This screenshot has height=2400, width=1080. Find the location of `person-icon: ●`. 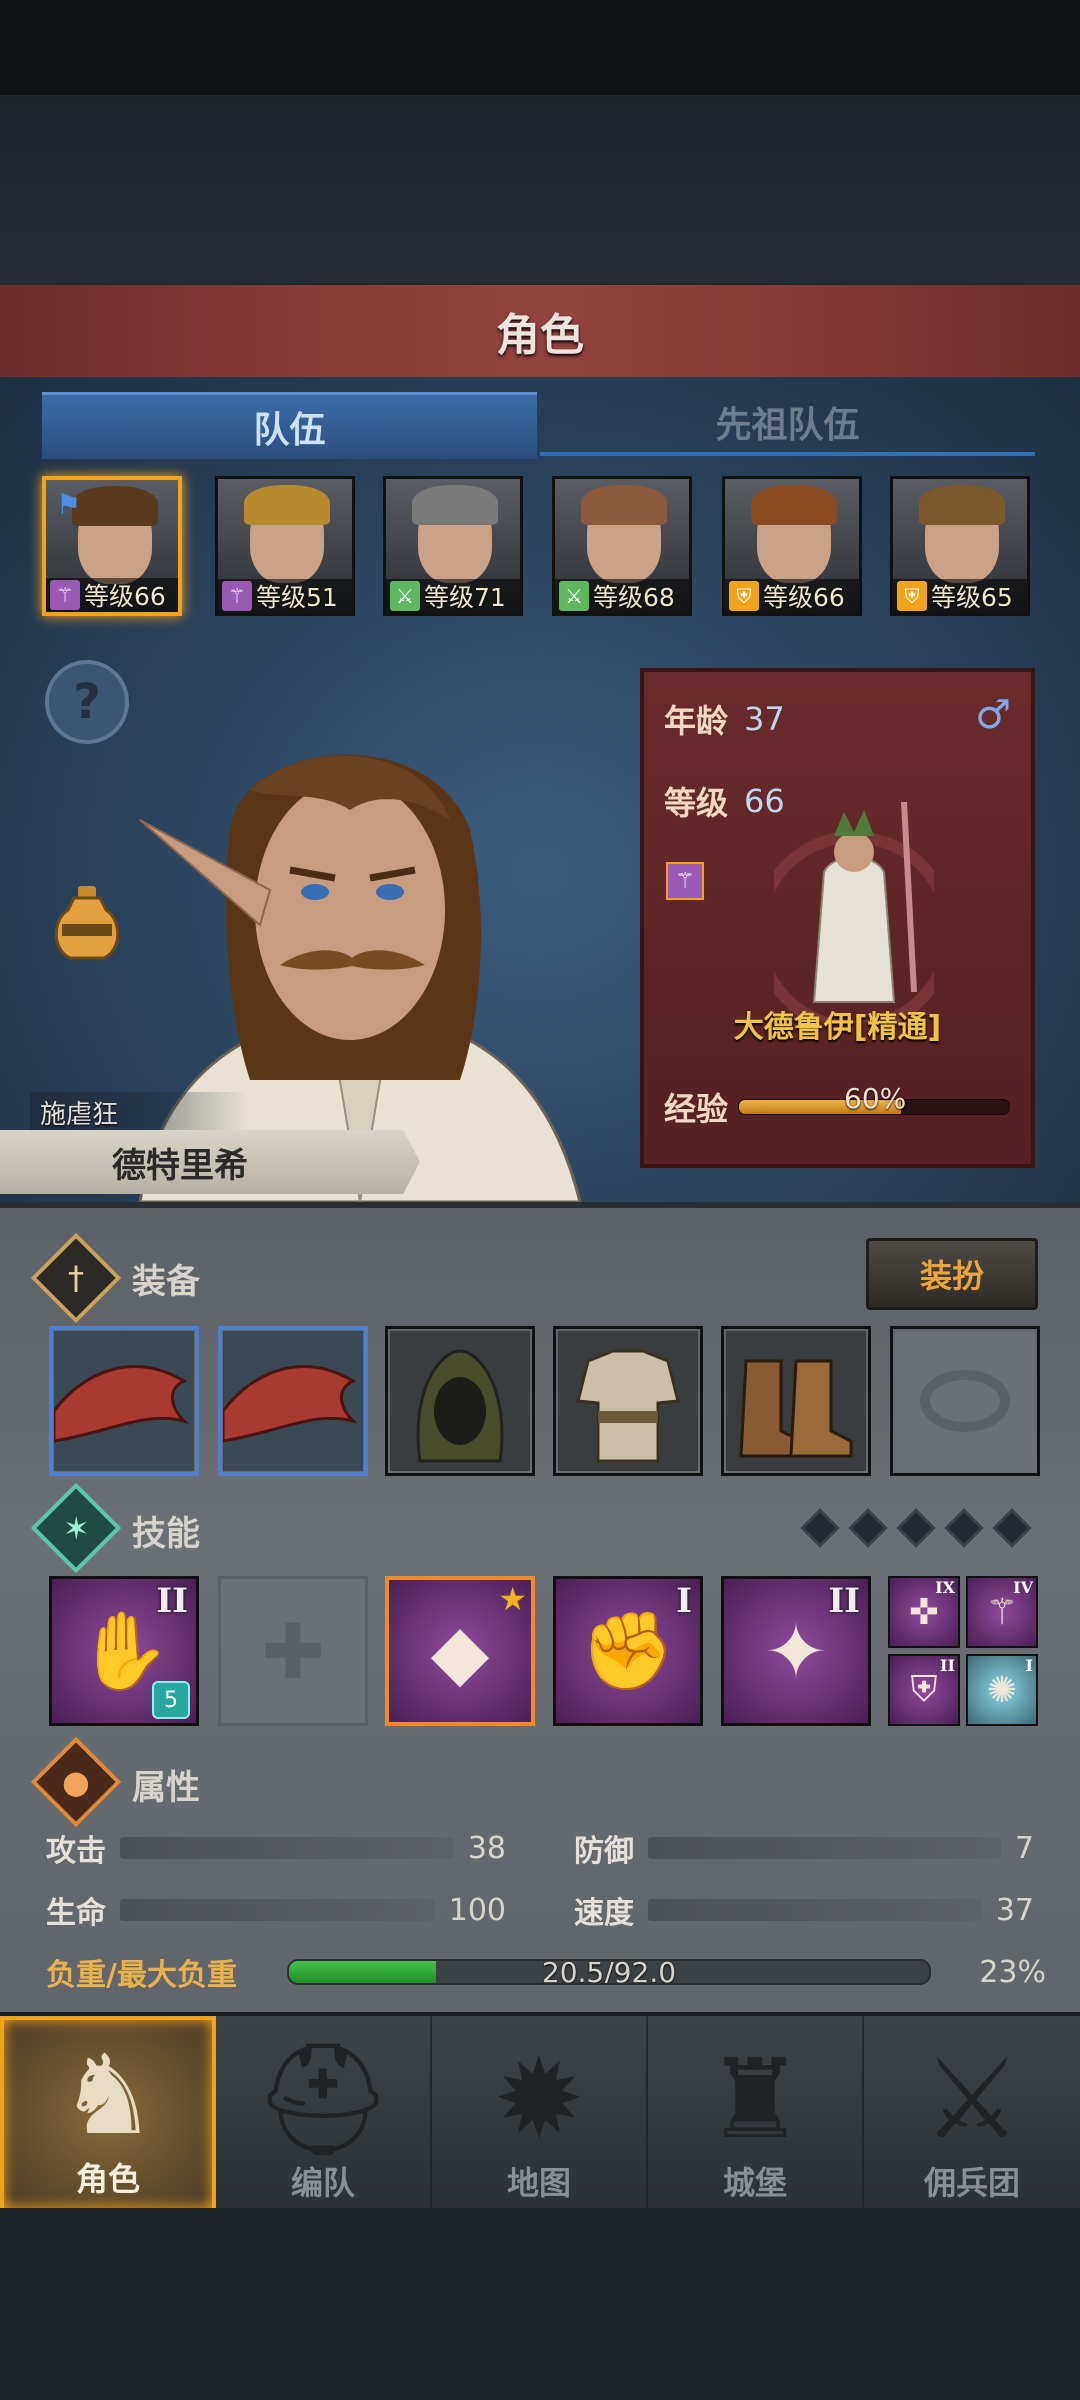

person-icon: ● is located at coordinates (76, 1781).